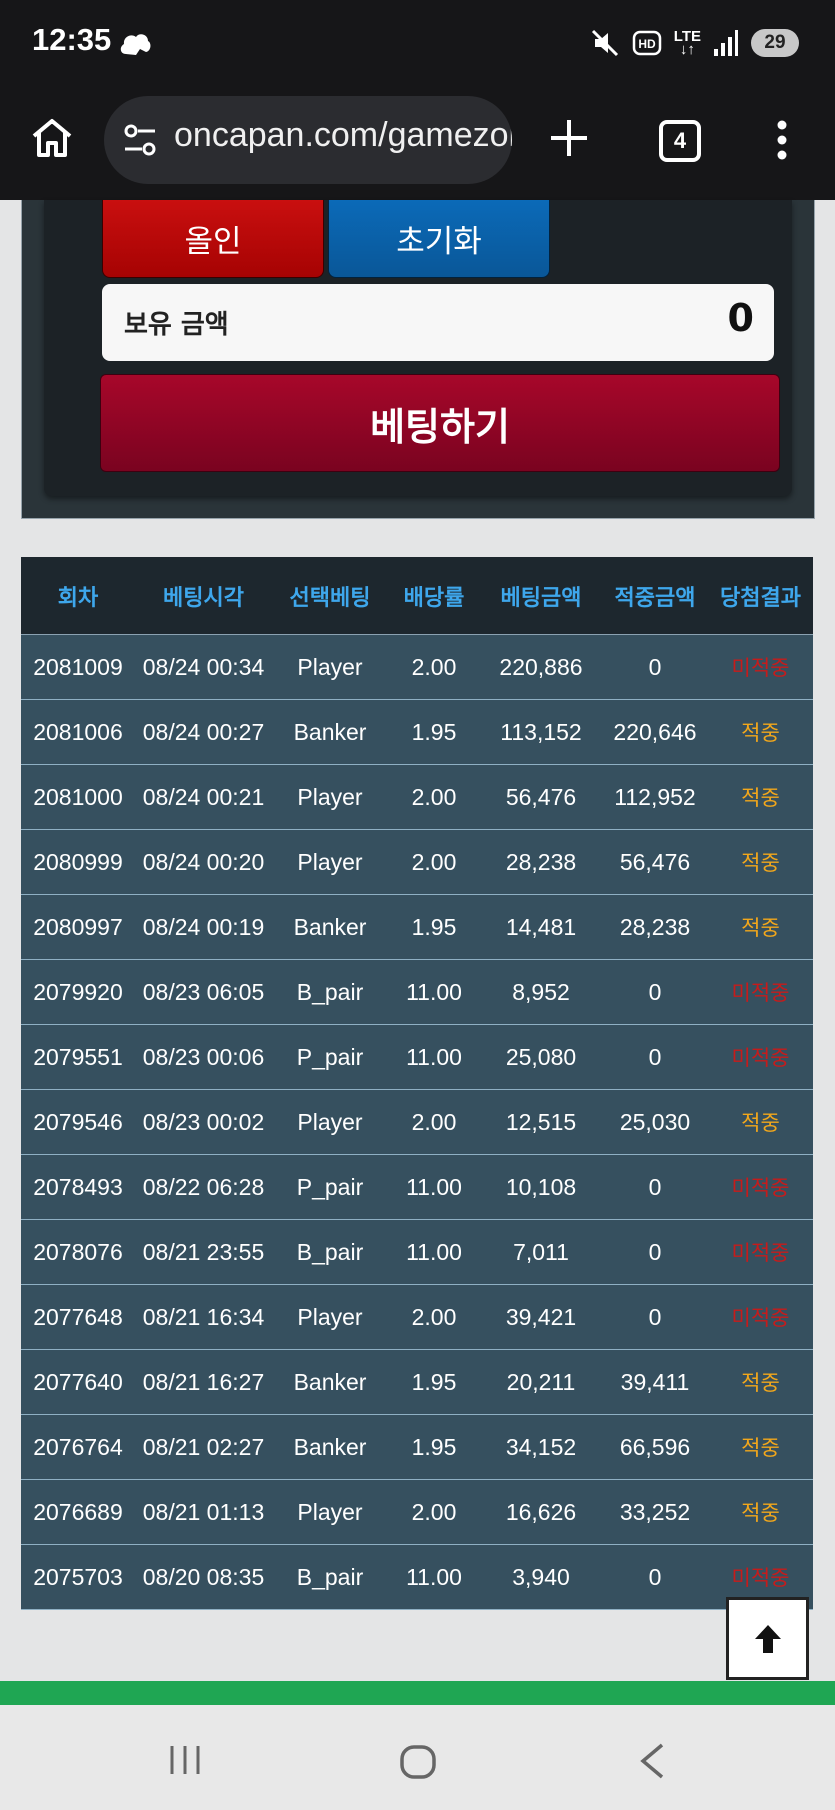  I want to click on column-header: 당첨결과, so click(760, 596).